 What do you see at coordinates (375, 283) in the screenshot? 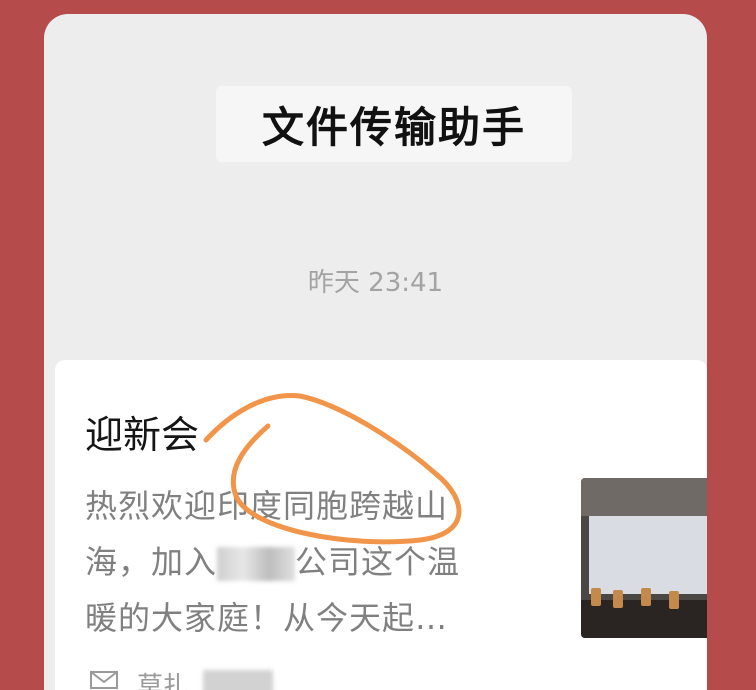
I see `message-timestamp: 昨天 23:41` at bounding box center [375, 283].